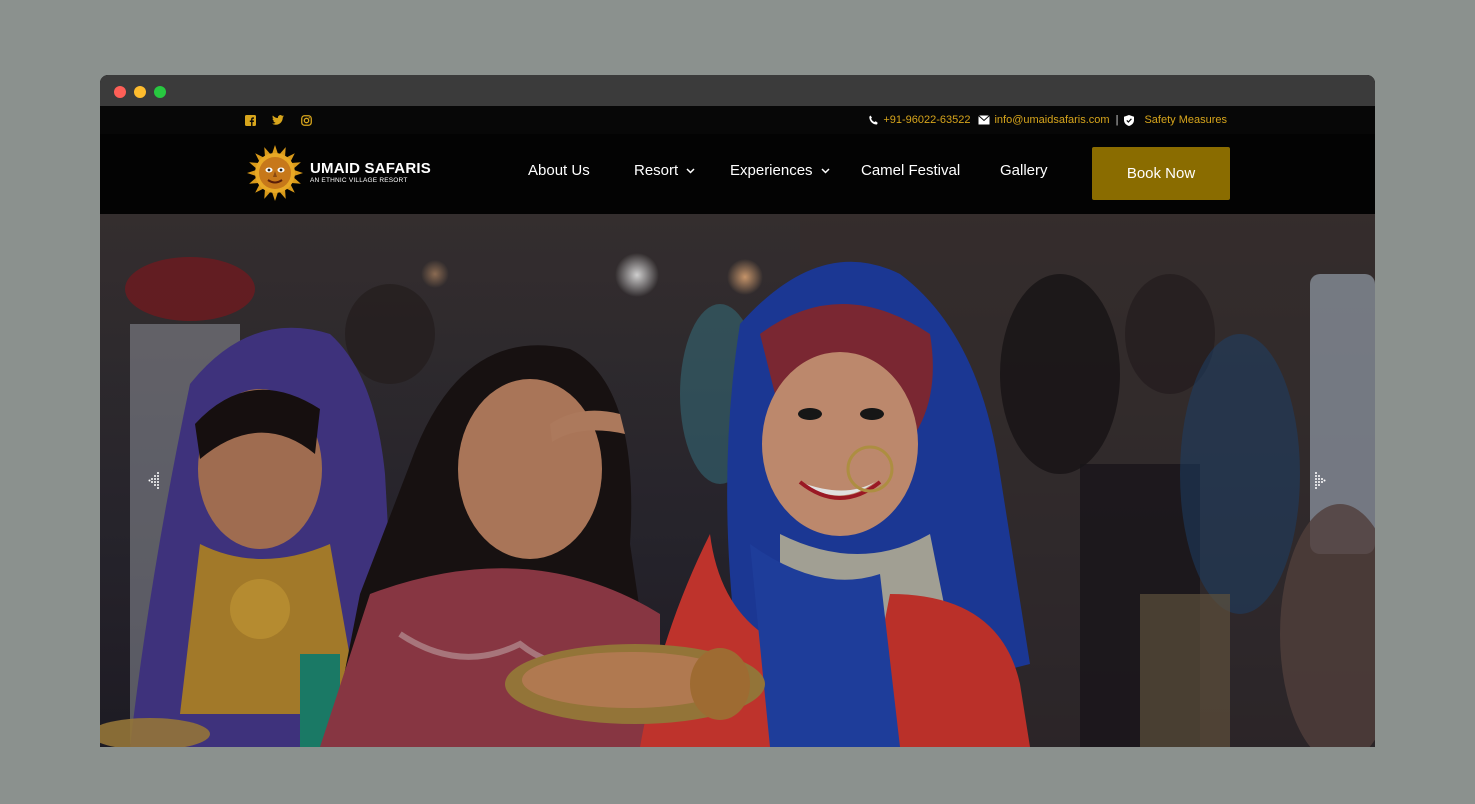  Describe the element at coordinates (306, 120) in the screenshot. I see `instagram-icon` at that location.